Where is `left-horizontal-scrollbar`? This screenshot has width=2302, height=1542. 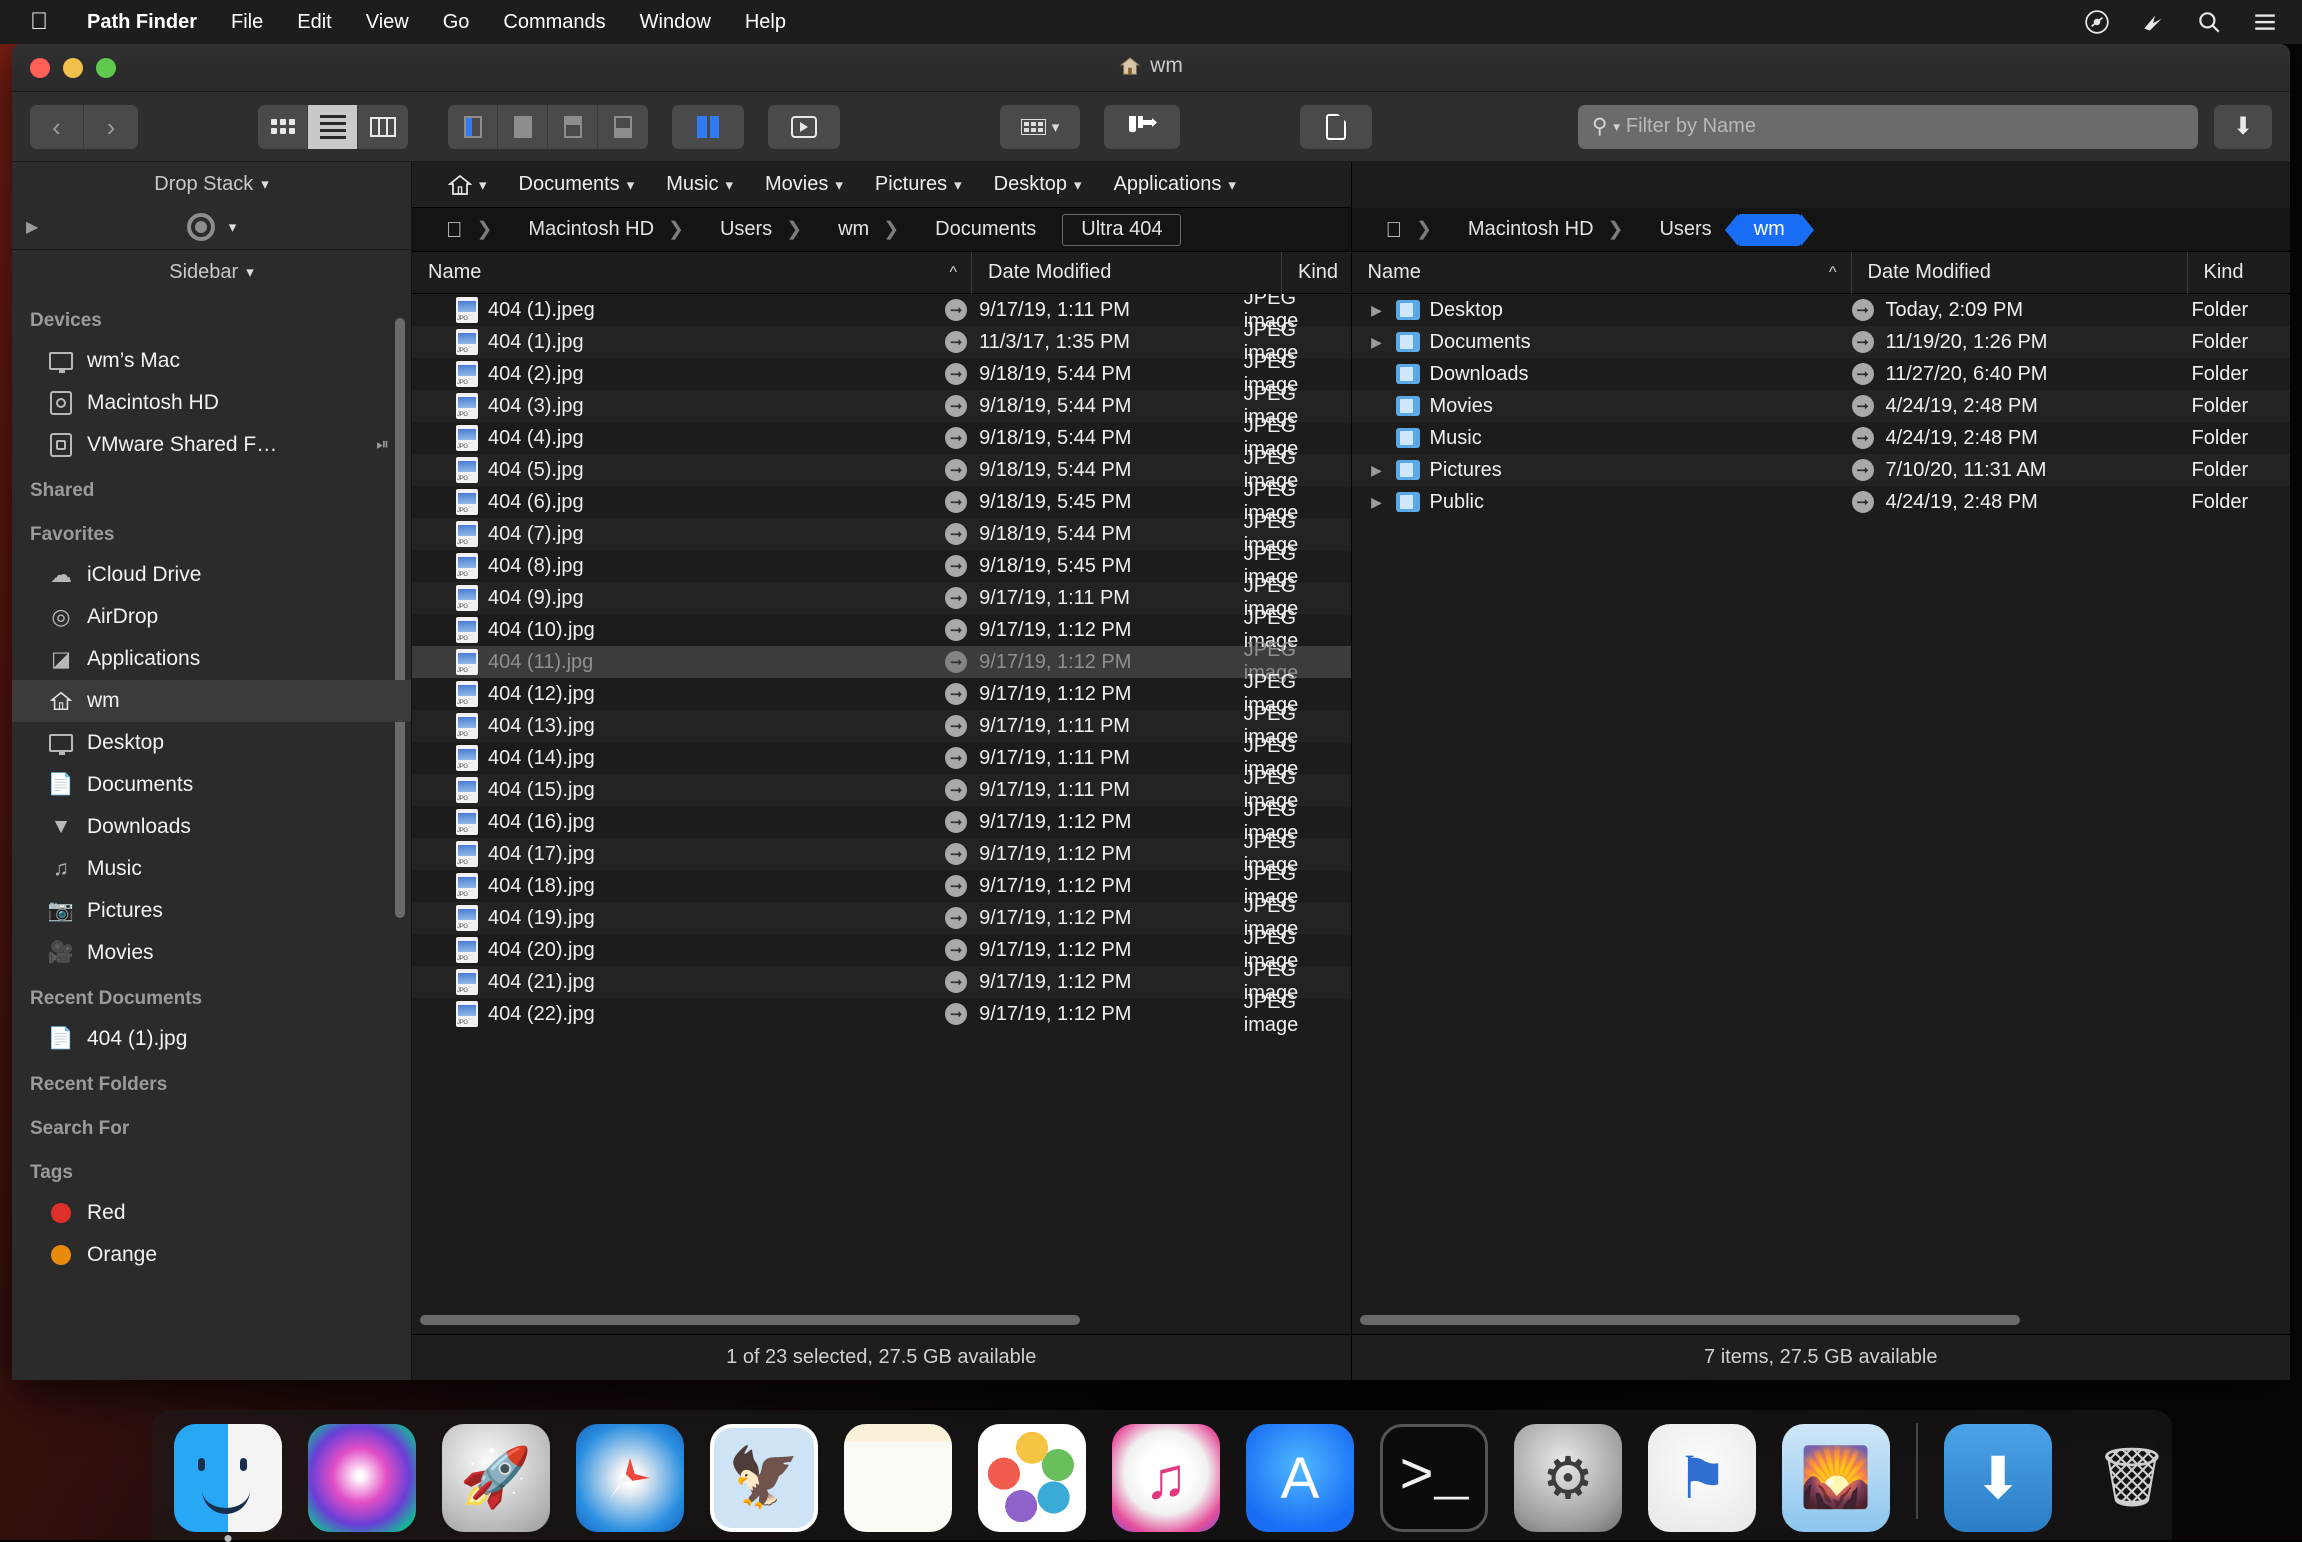 left-horizontal-scrollbar is located at coordinates (881, 1320).